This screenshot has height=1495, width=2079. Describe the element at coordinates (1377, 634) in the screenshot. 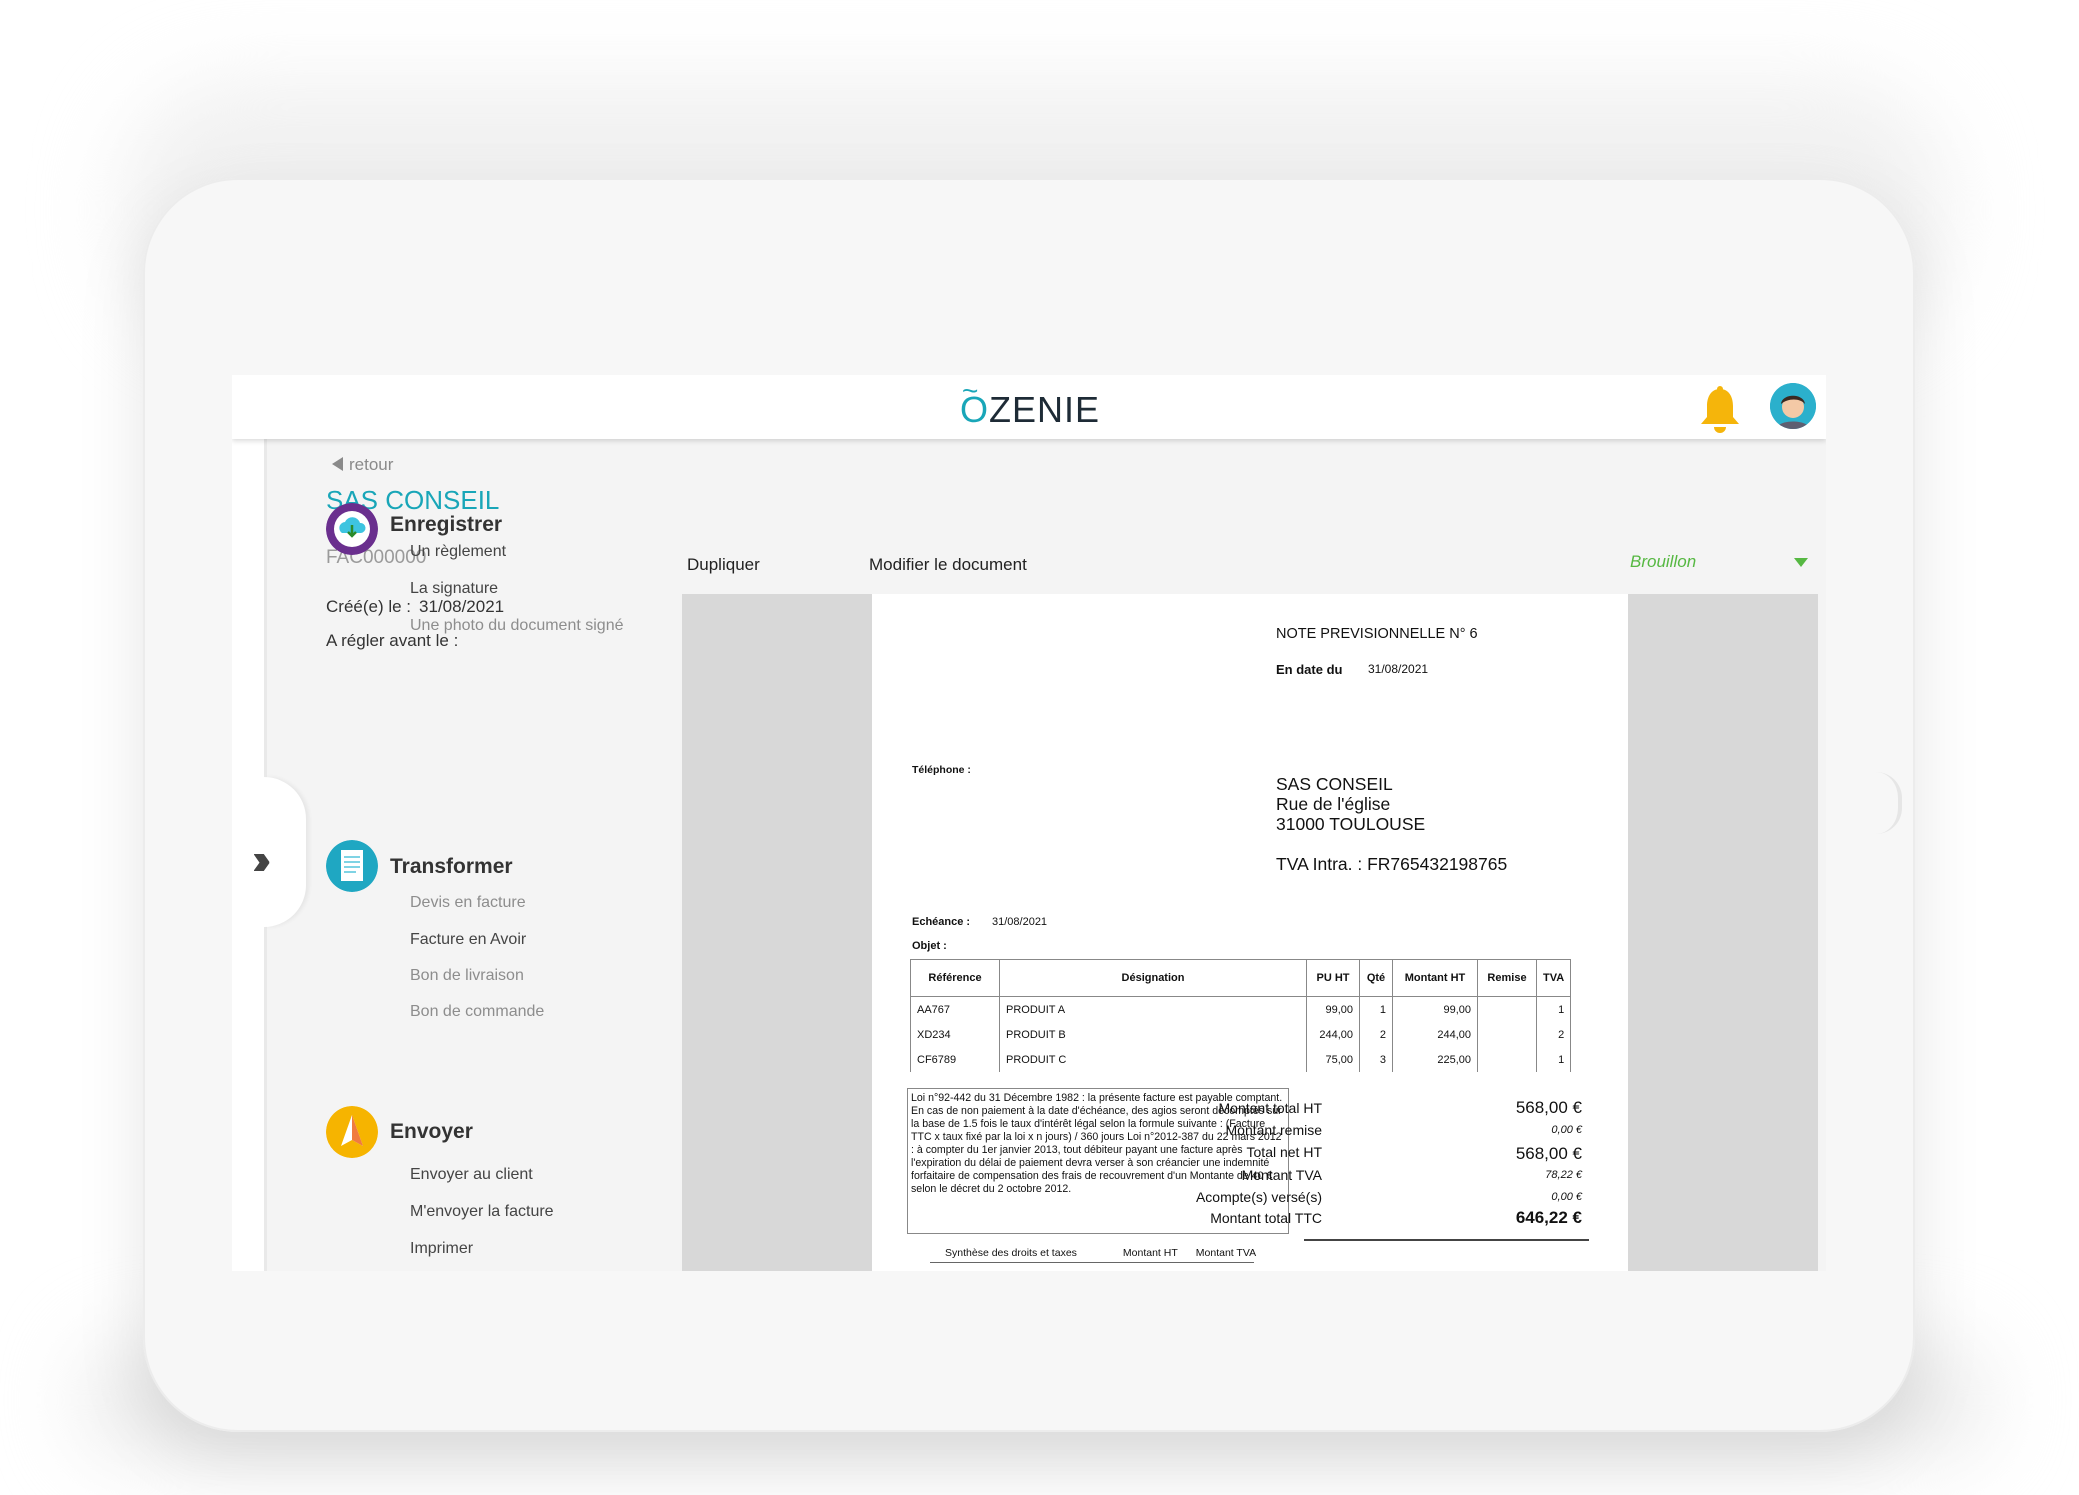

I see `doc-title: NOTE PREVISIONNELLE N° 6` at that location.